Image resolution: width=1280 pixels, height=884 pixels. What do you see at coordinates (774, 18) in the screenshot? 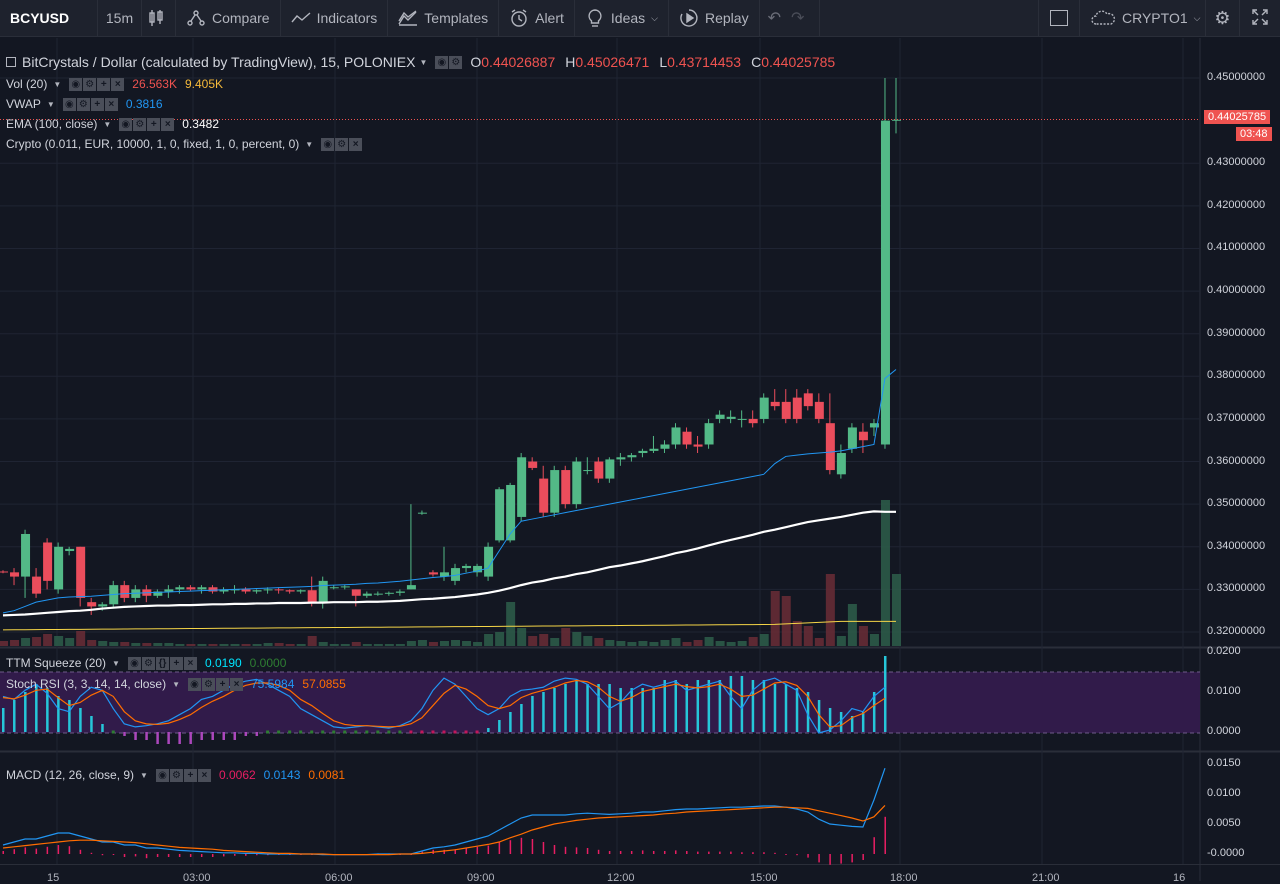
I see `undo-icon: ↶` at bounding box center [774, 18].